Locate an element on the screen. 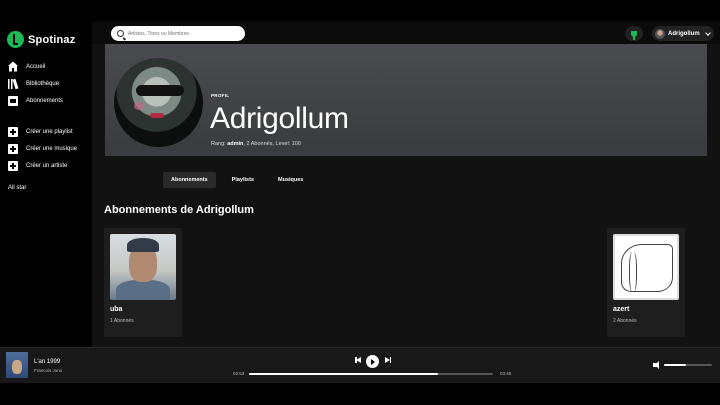  volume-fill is located at coordinates (675, 365).